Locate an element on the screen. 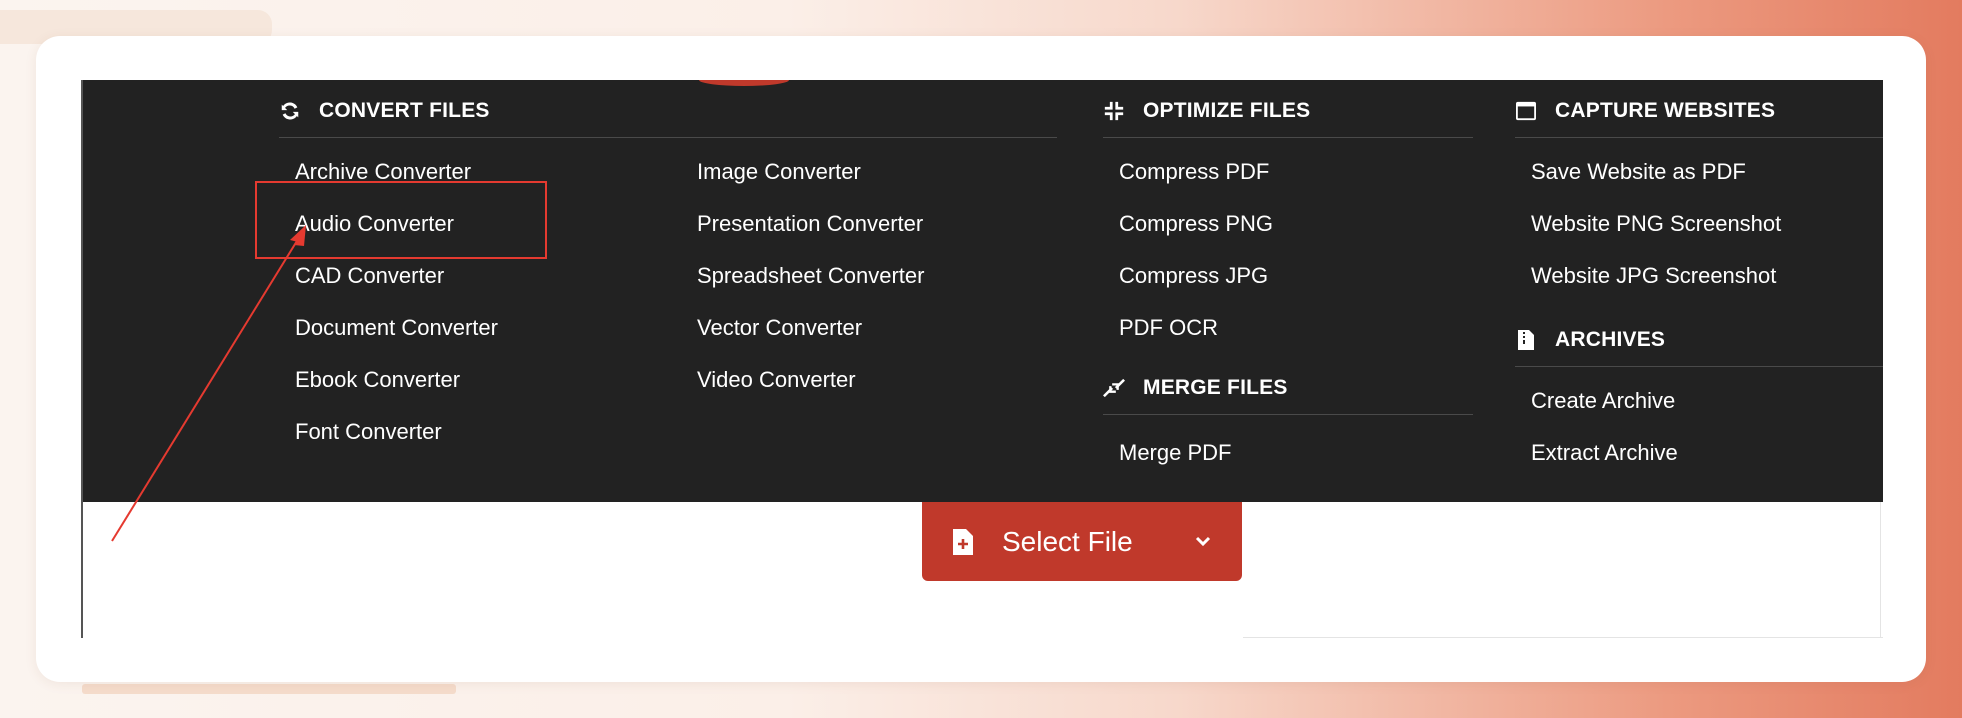 The height and width of the screenshot is (718, 1962). menu-item-save-website-as-pdf: Save Website as PDF is located at coordinates (1638, 172).